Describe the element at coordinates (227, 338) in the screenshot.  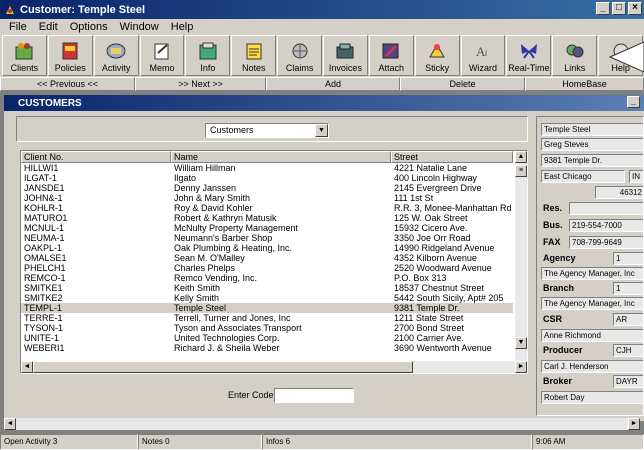
I see `name-cell: United Technologies Corp.` at that location.